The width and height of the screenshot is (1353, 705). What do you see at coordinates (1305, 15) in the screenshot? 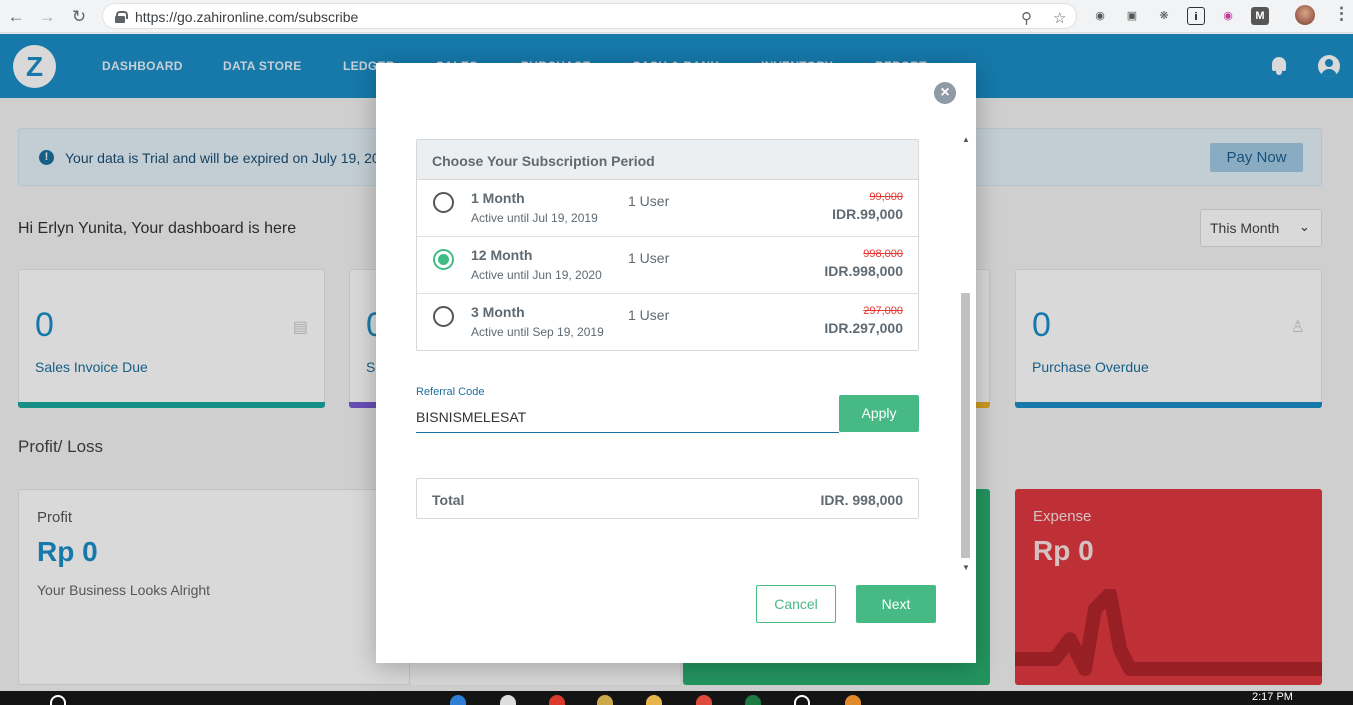
I see `profile-avatar` at bounding box center [1305, 15].